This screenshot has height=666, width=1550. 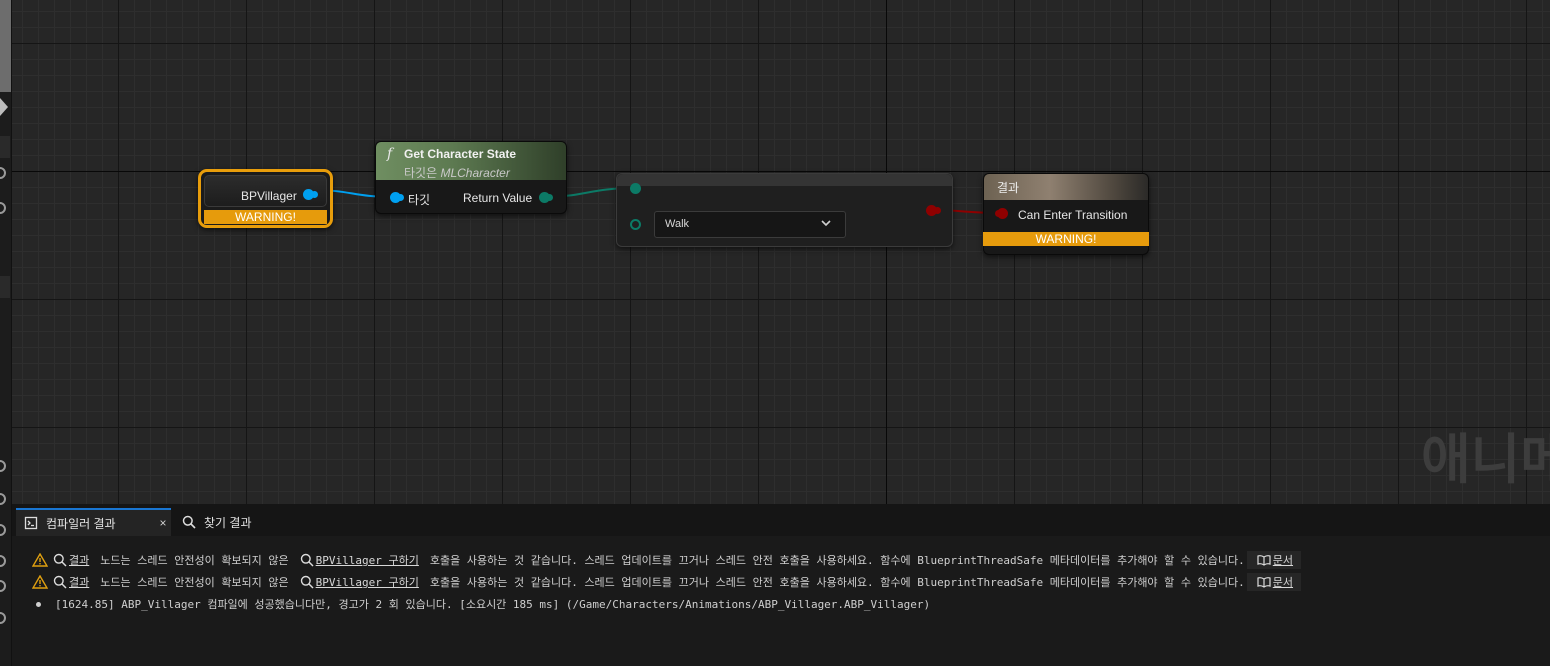 I want to click on panel-tab-bar: 컴파일러 결과 × 찾기 결과, so click(x=781, y=520).